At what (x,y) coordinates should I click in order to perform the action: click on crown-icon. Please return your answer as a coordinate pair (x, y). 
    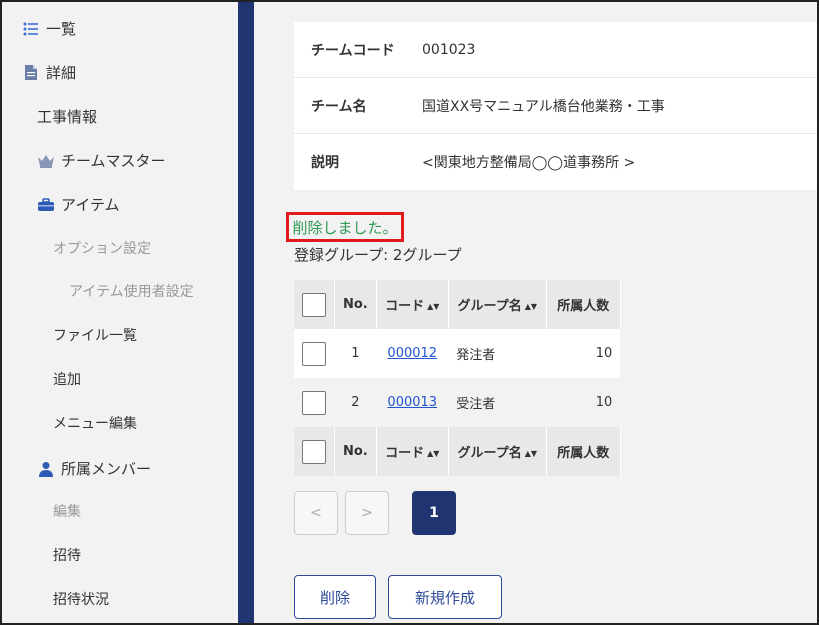
    Looking at the image, I should click on (46, 161).